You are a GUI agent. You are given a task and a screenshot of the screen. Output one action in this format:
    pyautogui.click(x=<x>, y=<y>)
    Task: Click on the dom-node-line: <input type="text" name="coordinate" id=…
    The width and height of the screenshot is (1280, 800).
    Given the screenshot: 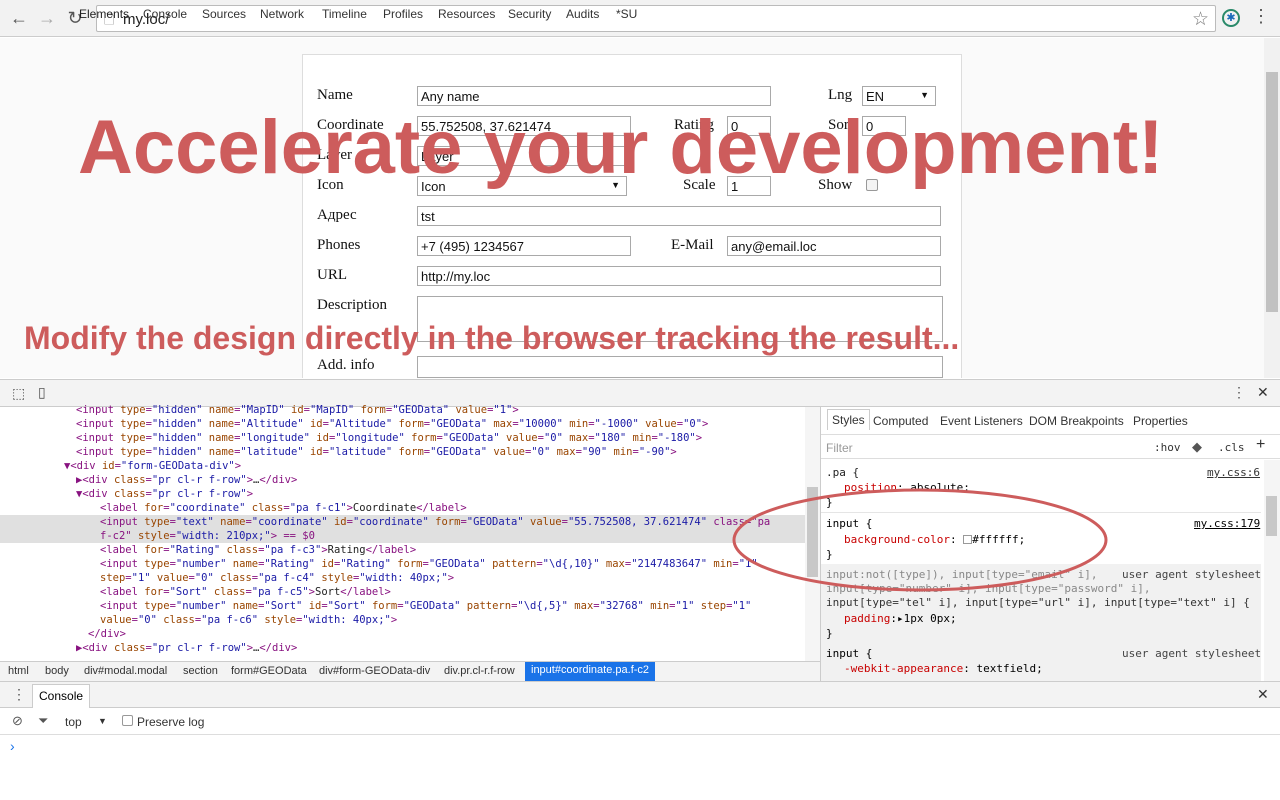 What is the action you would take?
    pyautogui.click(x=435, y=522)
    